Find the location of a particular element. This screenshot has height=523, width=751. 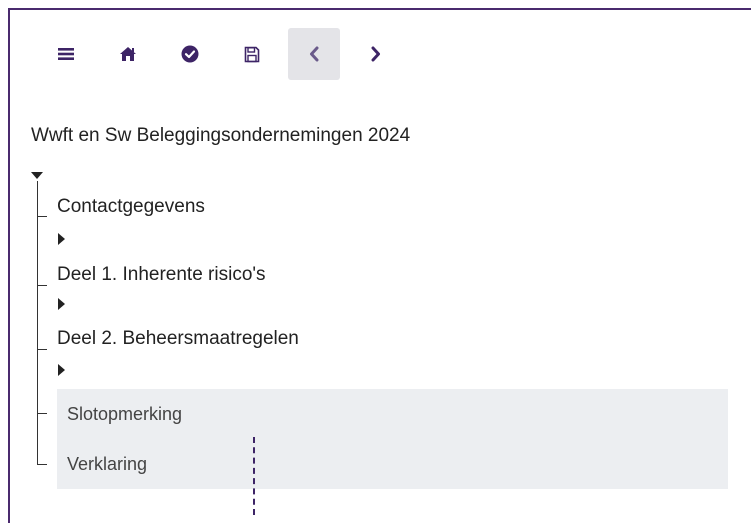

tree-node-deel-2: Deel 2. Beheersmaatregelen is located at coordinates (178, 339).